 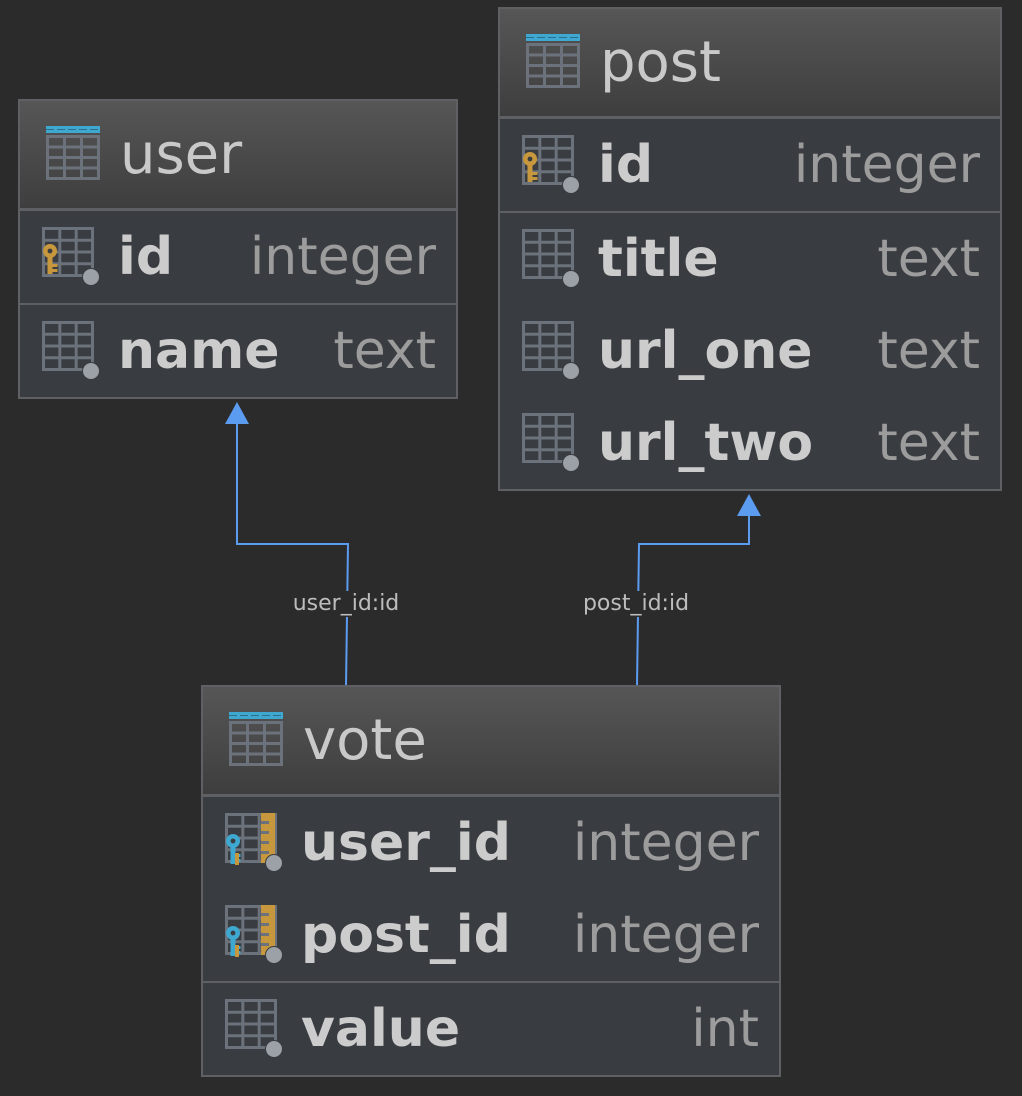 I want to click on vote-column-group: user_id integer post_id integer, so click(x=491, y=889).